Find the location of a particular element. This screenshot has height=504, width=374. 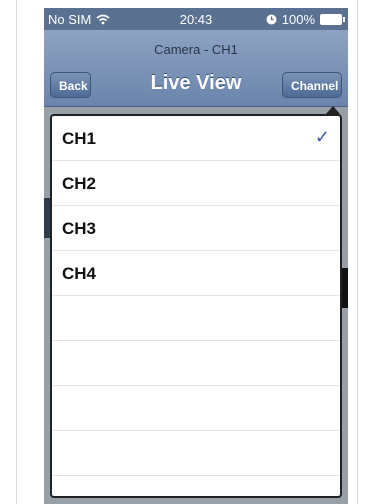

channel-label: CH3 is located at coordinates (79, 228).